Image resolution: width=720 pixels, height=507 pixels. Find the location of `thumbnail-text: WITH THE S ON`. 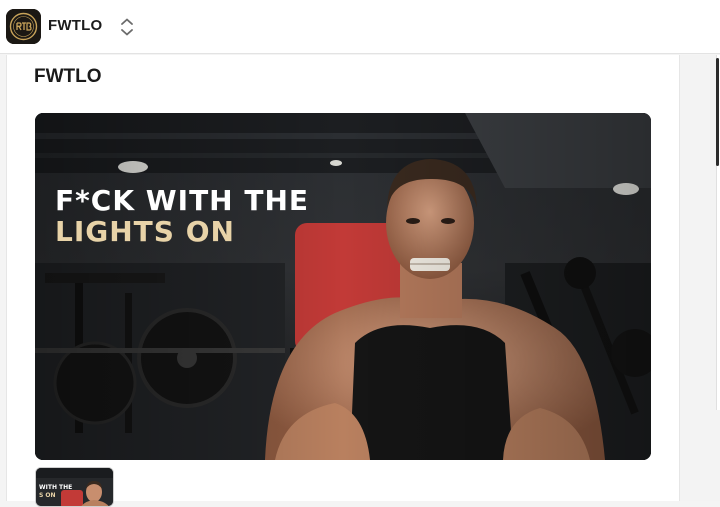

thumbnail-text: WITH THE S ON is located at coordinates (55, 492).